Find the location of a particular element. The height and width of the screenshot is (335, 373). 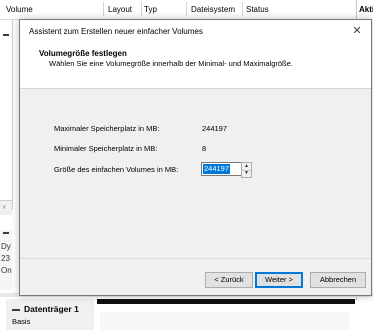

cancel-button: Abbrechen is located at coordinates (338, 280).